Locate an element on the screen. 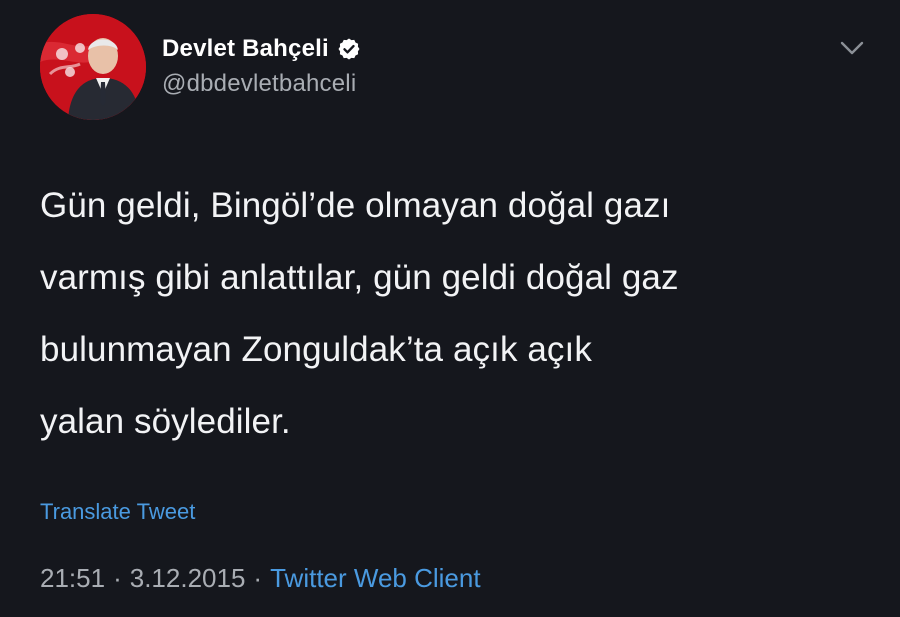 The width and height of the screenshot is (900, 617). handle: @dbdevletbahceli is located at coordinates (261, 84).